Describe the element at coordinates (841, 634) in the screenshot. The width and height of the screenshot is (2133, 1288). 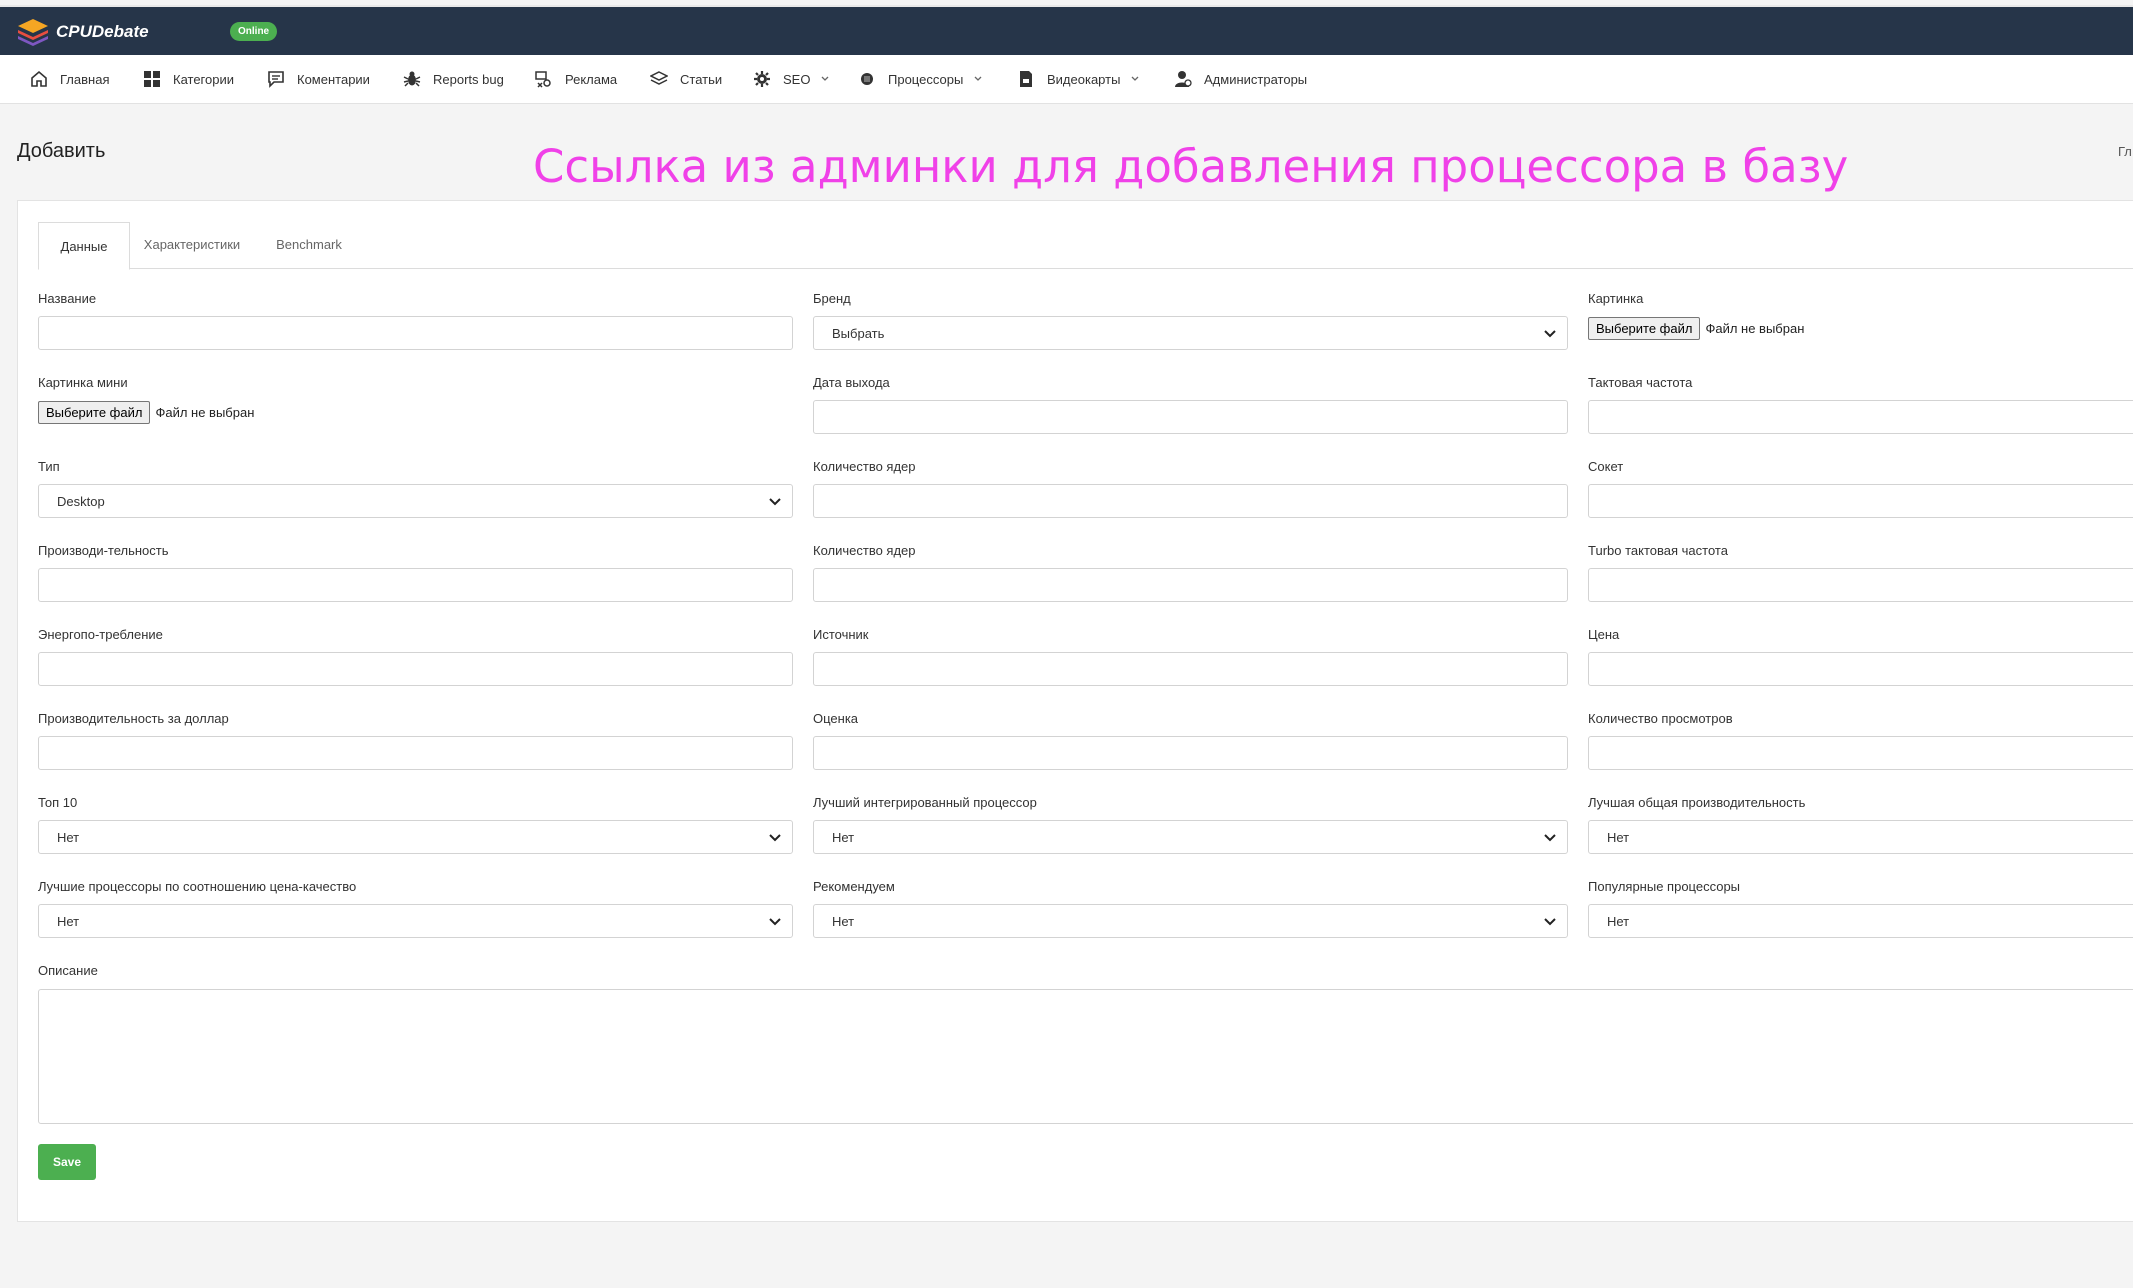
I see `source-label: Источник` at that location.